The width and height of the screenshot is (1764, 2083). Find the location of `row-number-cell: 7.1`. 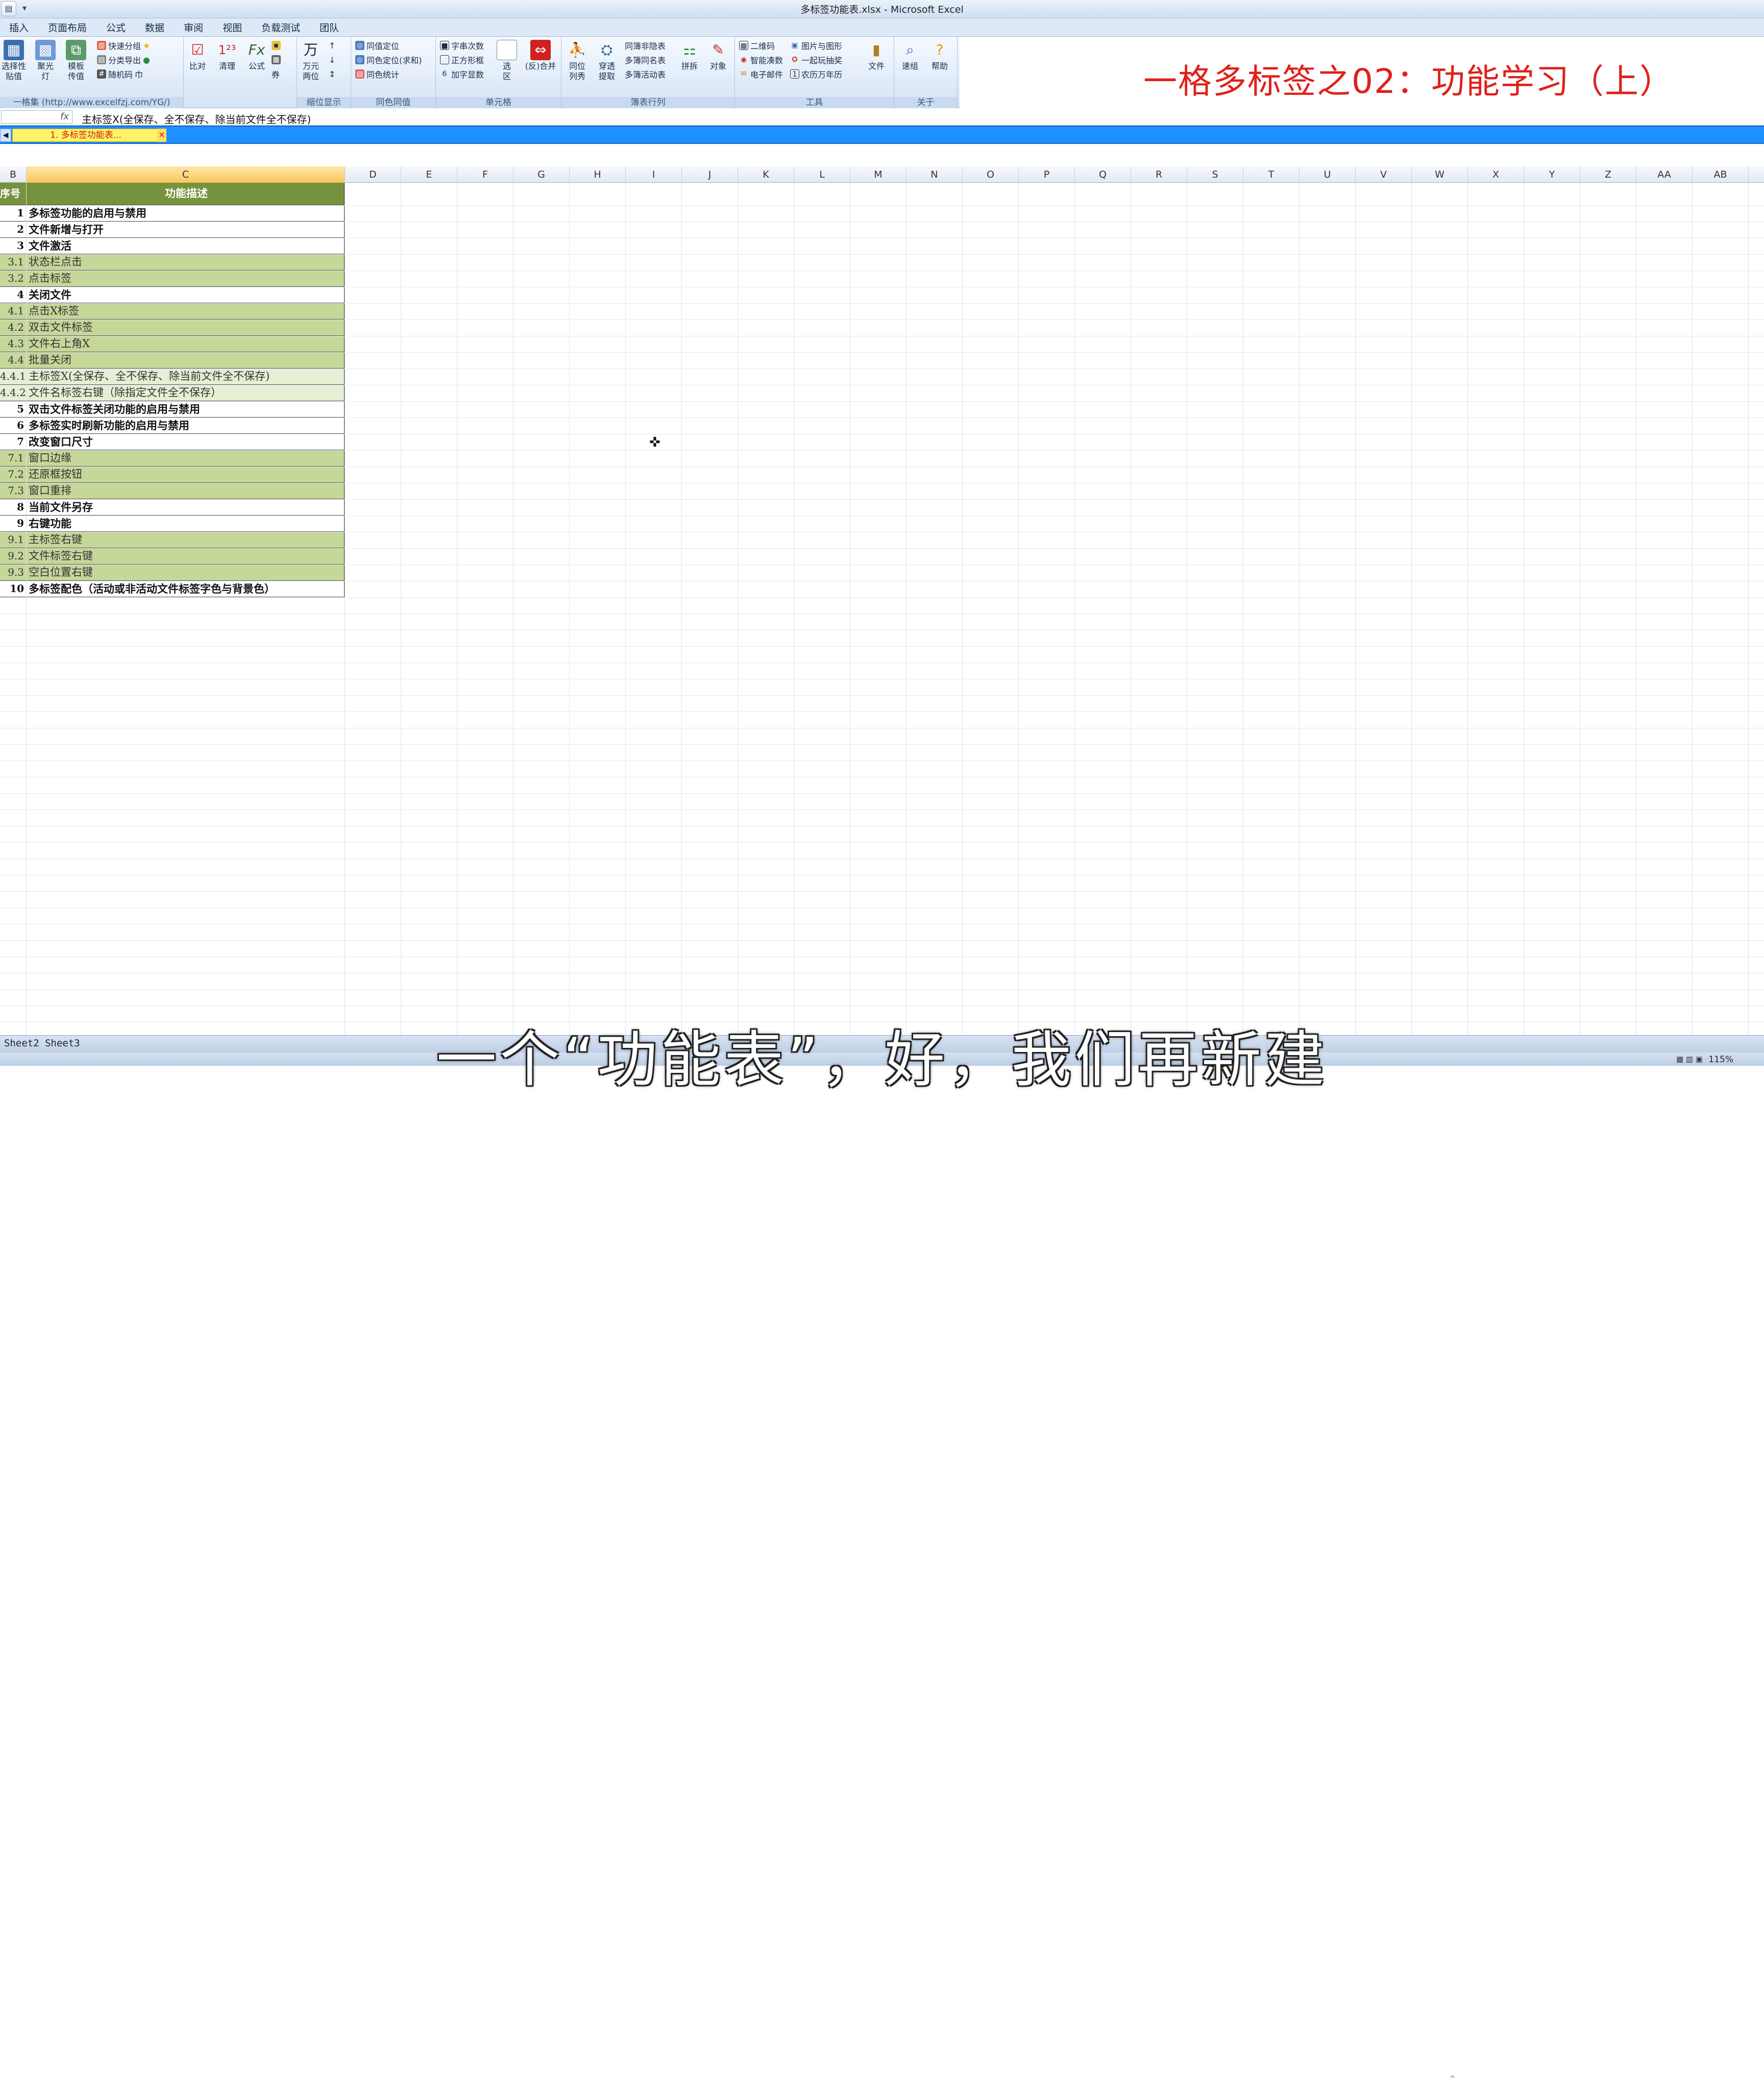

row-number-cell: 7.1 is located at coordinates (13, 458).